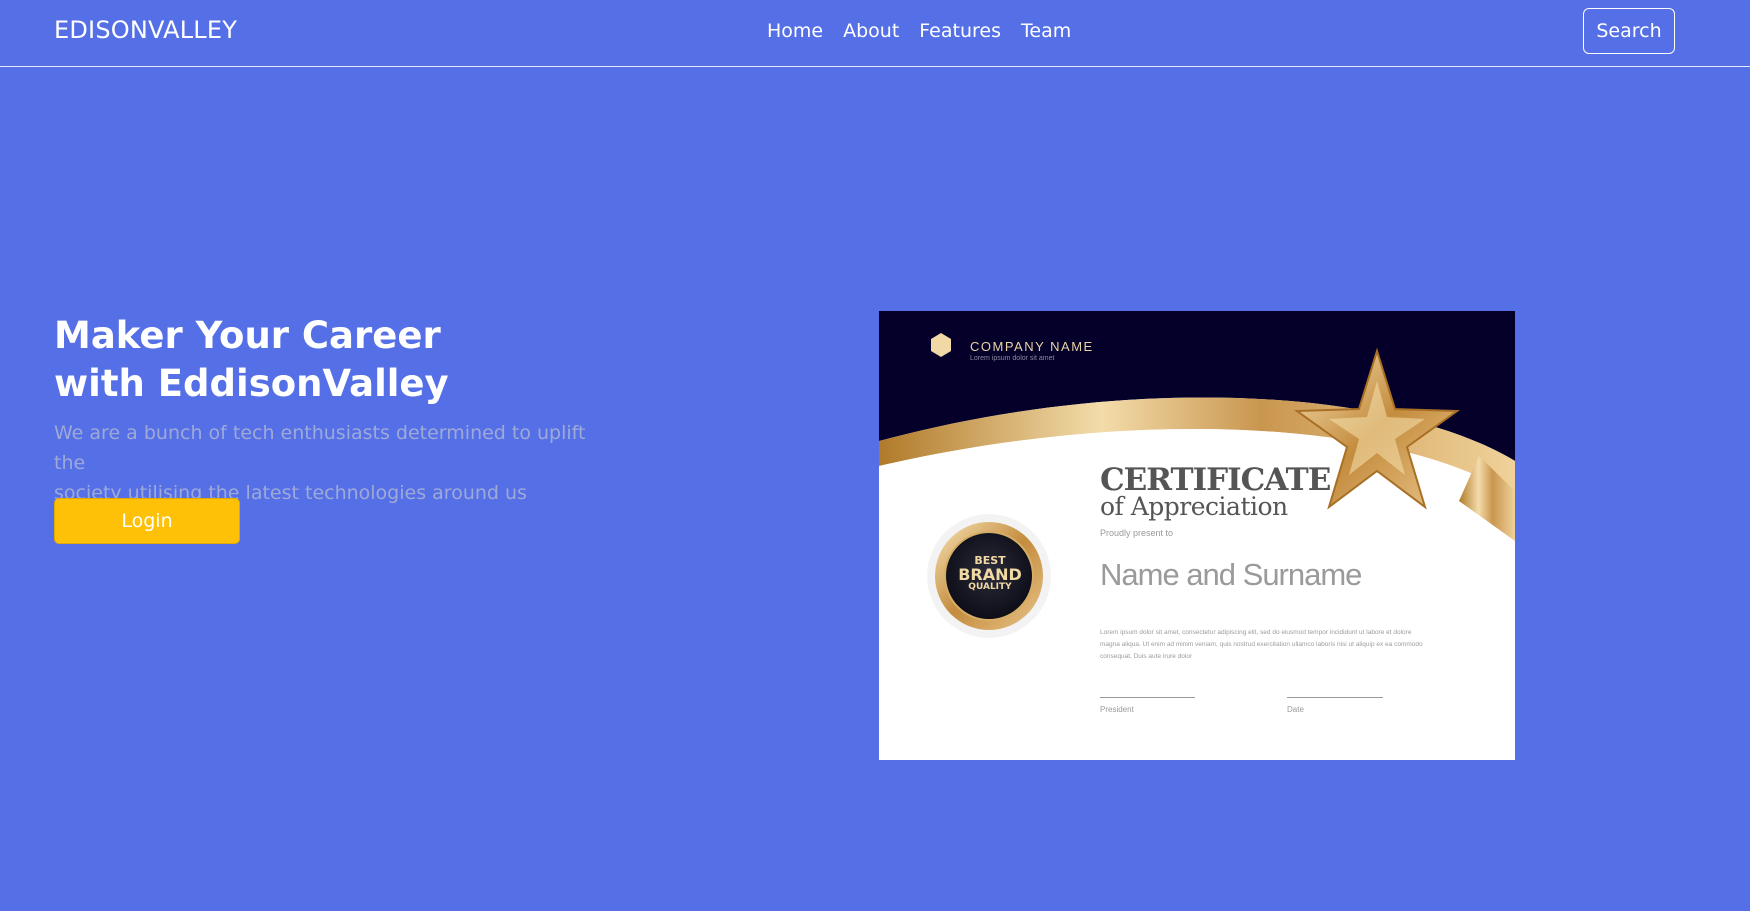 The width and height of the screenshot is (1750, 911). I want to click on search-button: Search, so click(1629, 31).